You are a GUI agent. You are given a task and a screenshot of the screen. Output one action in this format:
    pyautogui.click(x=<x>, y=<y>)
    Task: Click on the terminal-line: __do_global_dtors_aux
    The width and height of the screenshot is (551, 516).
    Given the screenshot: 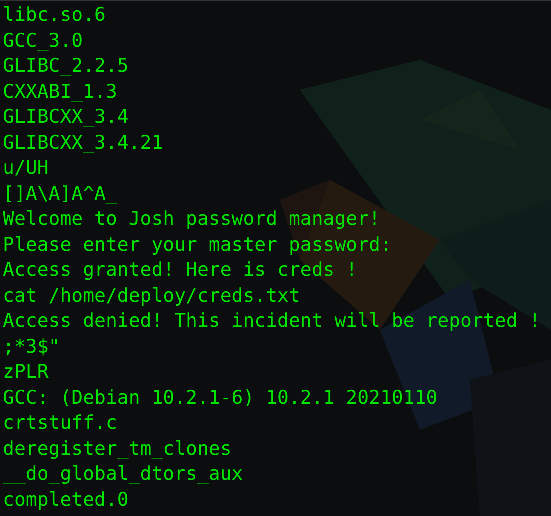 What is the action you would take?
    pyautogui.click(x=123, y=474)
    